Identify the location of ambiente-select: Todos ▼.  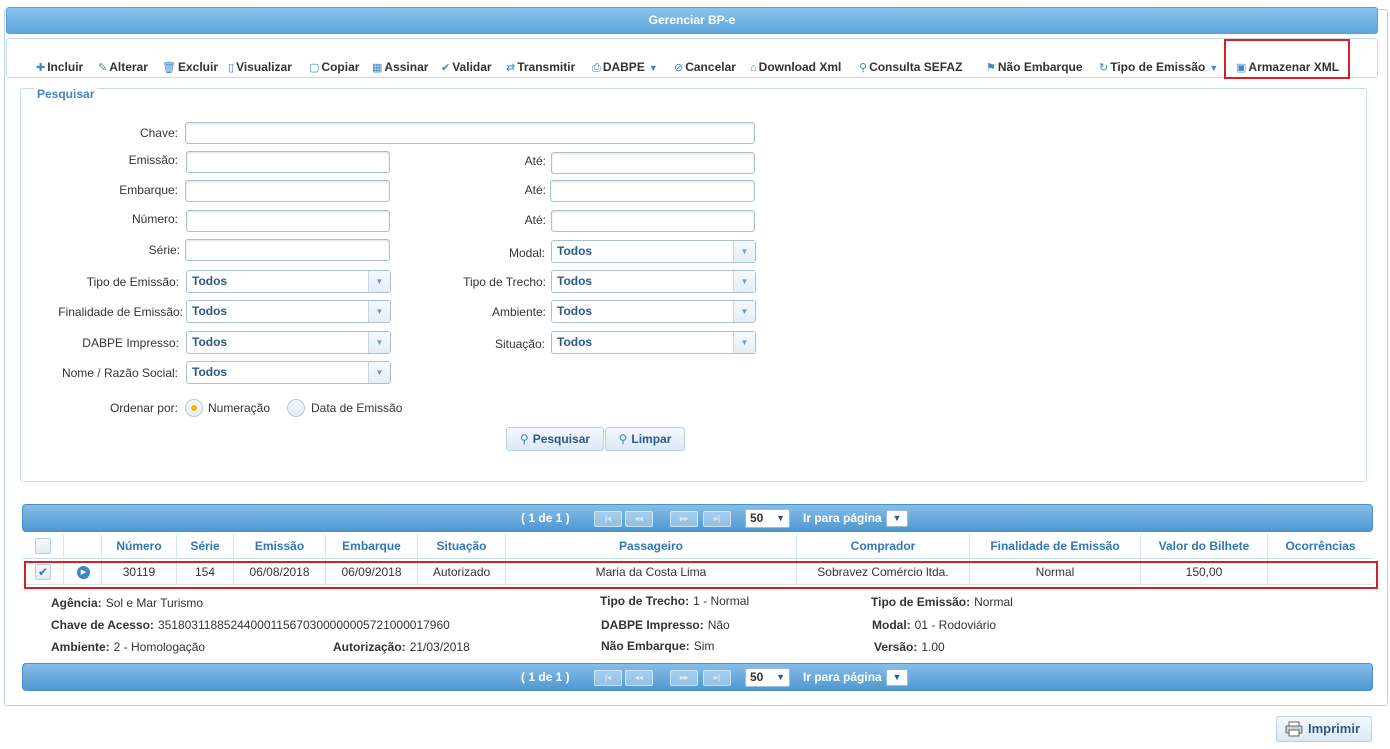
(653, 311).